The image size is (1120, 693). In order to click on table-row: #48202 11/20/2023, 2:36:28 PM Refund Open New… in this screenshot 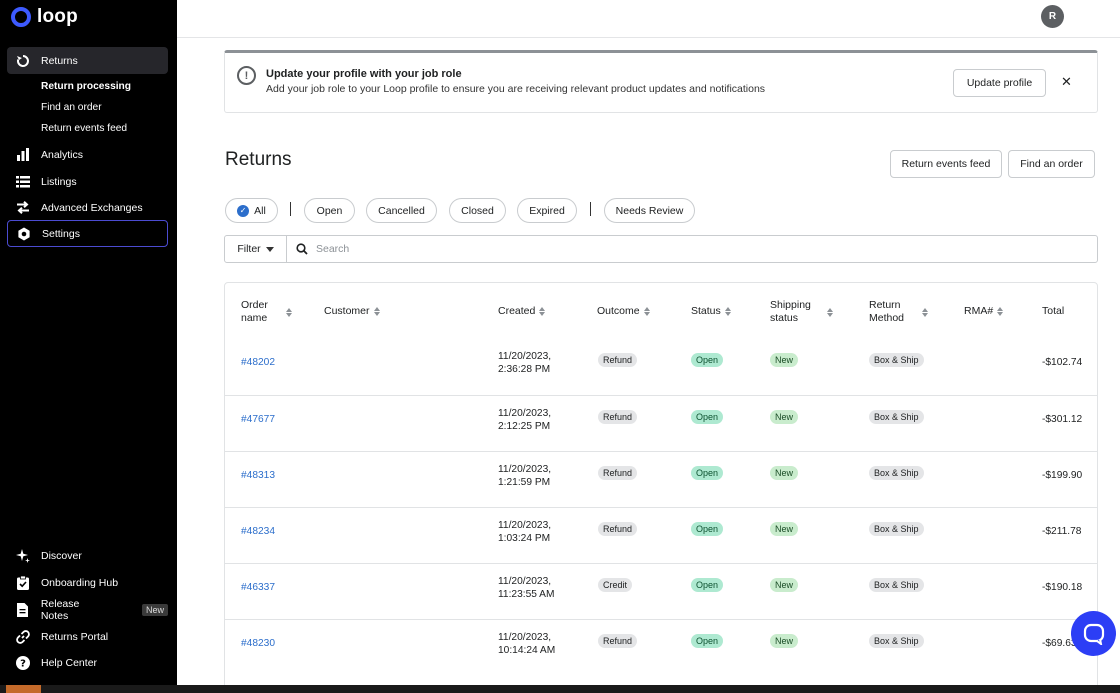, I will do `click(661, 367)`.